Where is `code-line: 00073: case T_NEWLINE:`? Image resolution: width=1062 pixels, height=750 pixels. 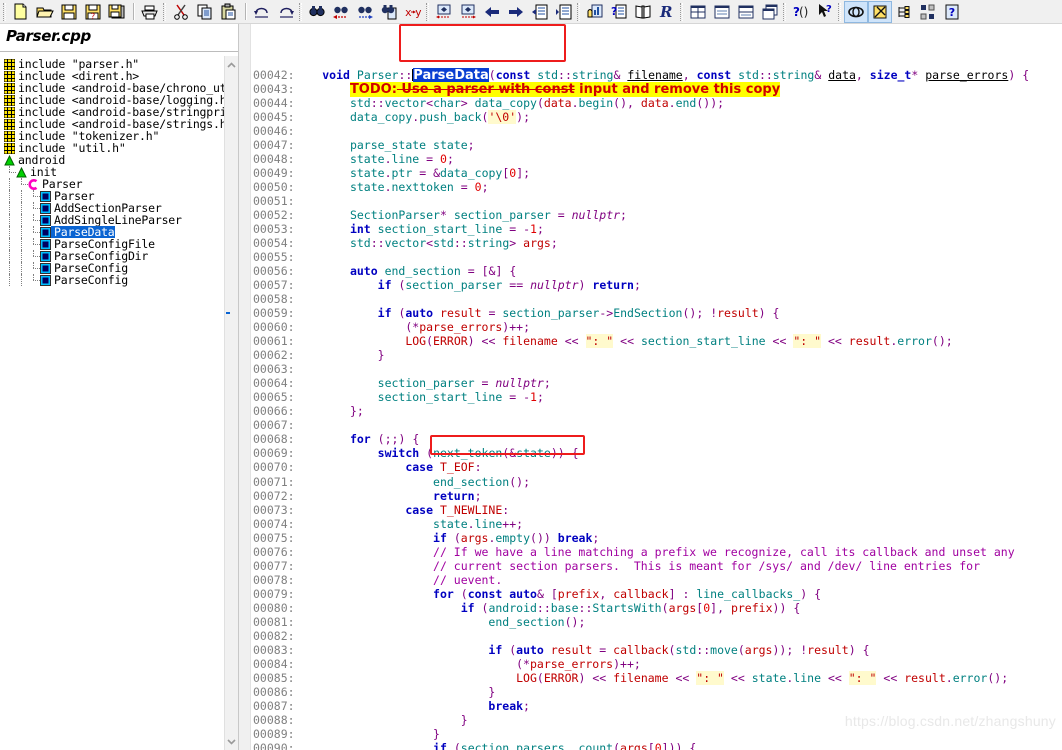
code-line: 00073: case T_NEWLINE: is located at coordinates (657, 510).